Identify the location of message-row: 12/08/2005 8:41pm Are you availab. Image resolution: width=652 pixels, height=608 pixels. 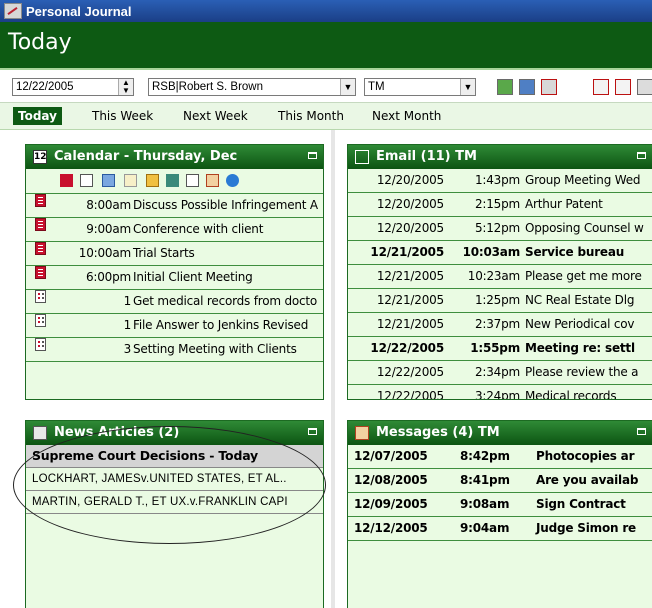
(500, 481).